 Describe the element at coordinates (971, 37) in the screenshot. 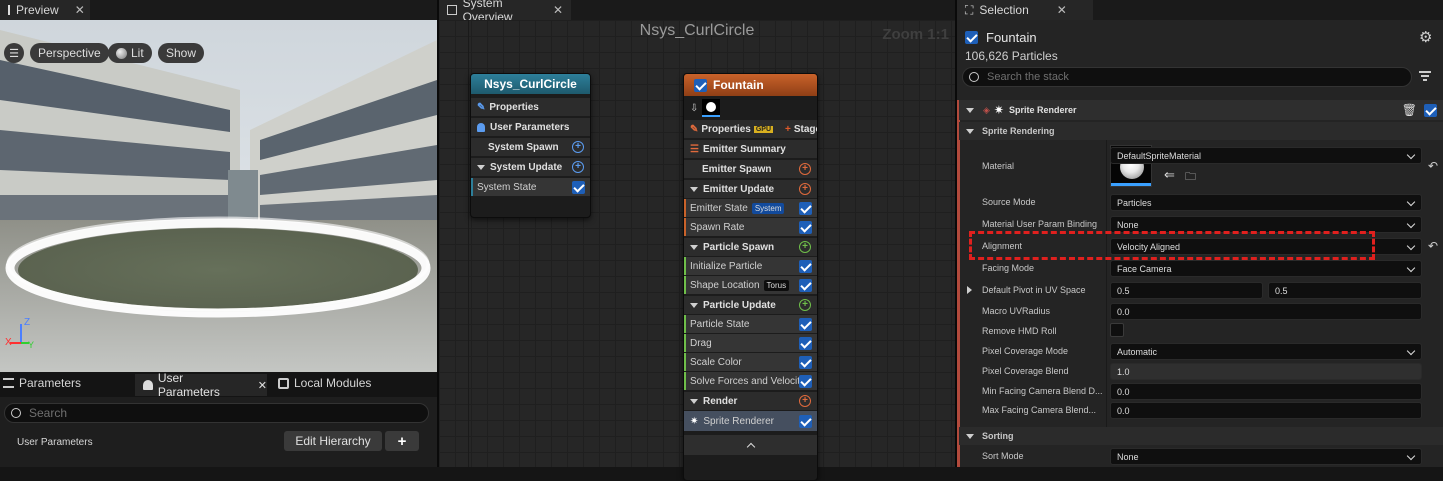

I see `selection-enable-checkbox` at that location.